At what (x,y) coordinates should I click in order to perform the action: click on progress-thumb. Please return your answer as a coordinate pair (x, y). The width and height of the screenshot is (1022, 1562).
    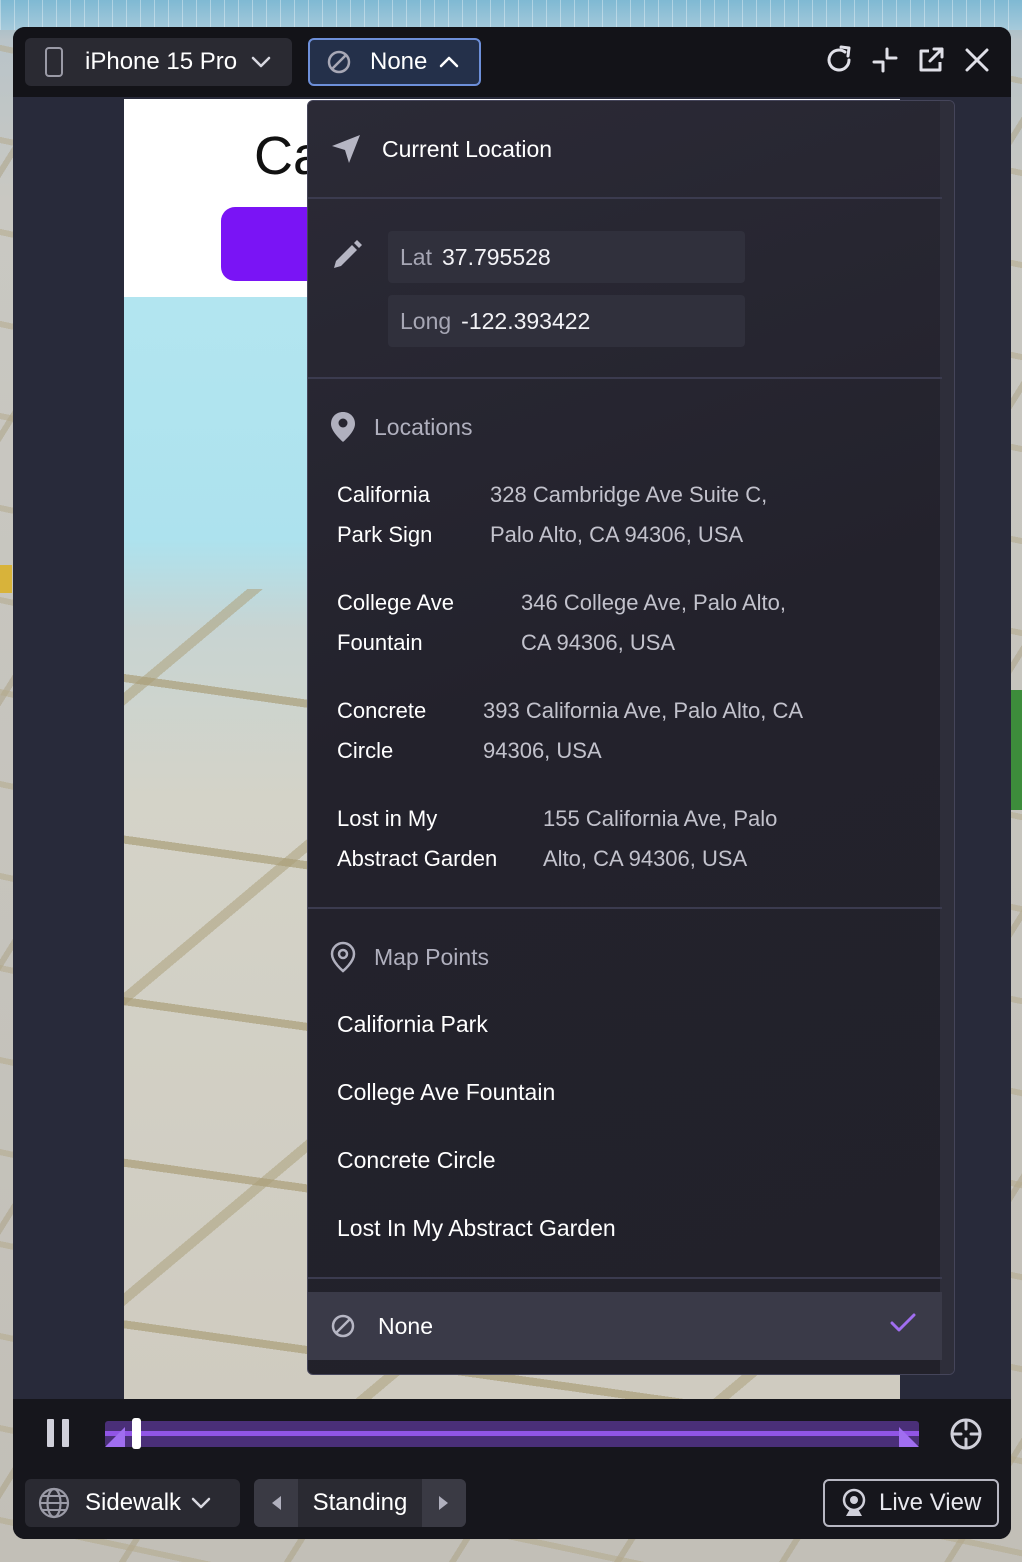
    Looking at the image, I should click on (137, 1433).